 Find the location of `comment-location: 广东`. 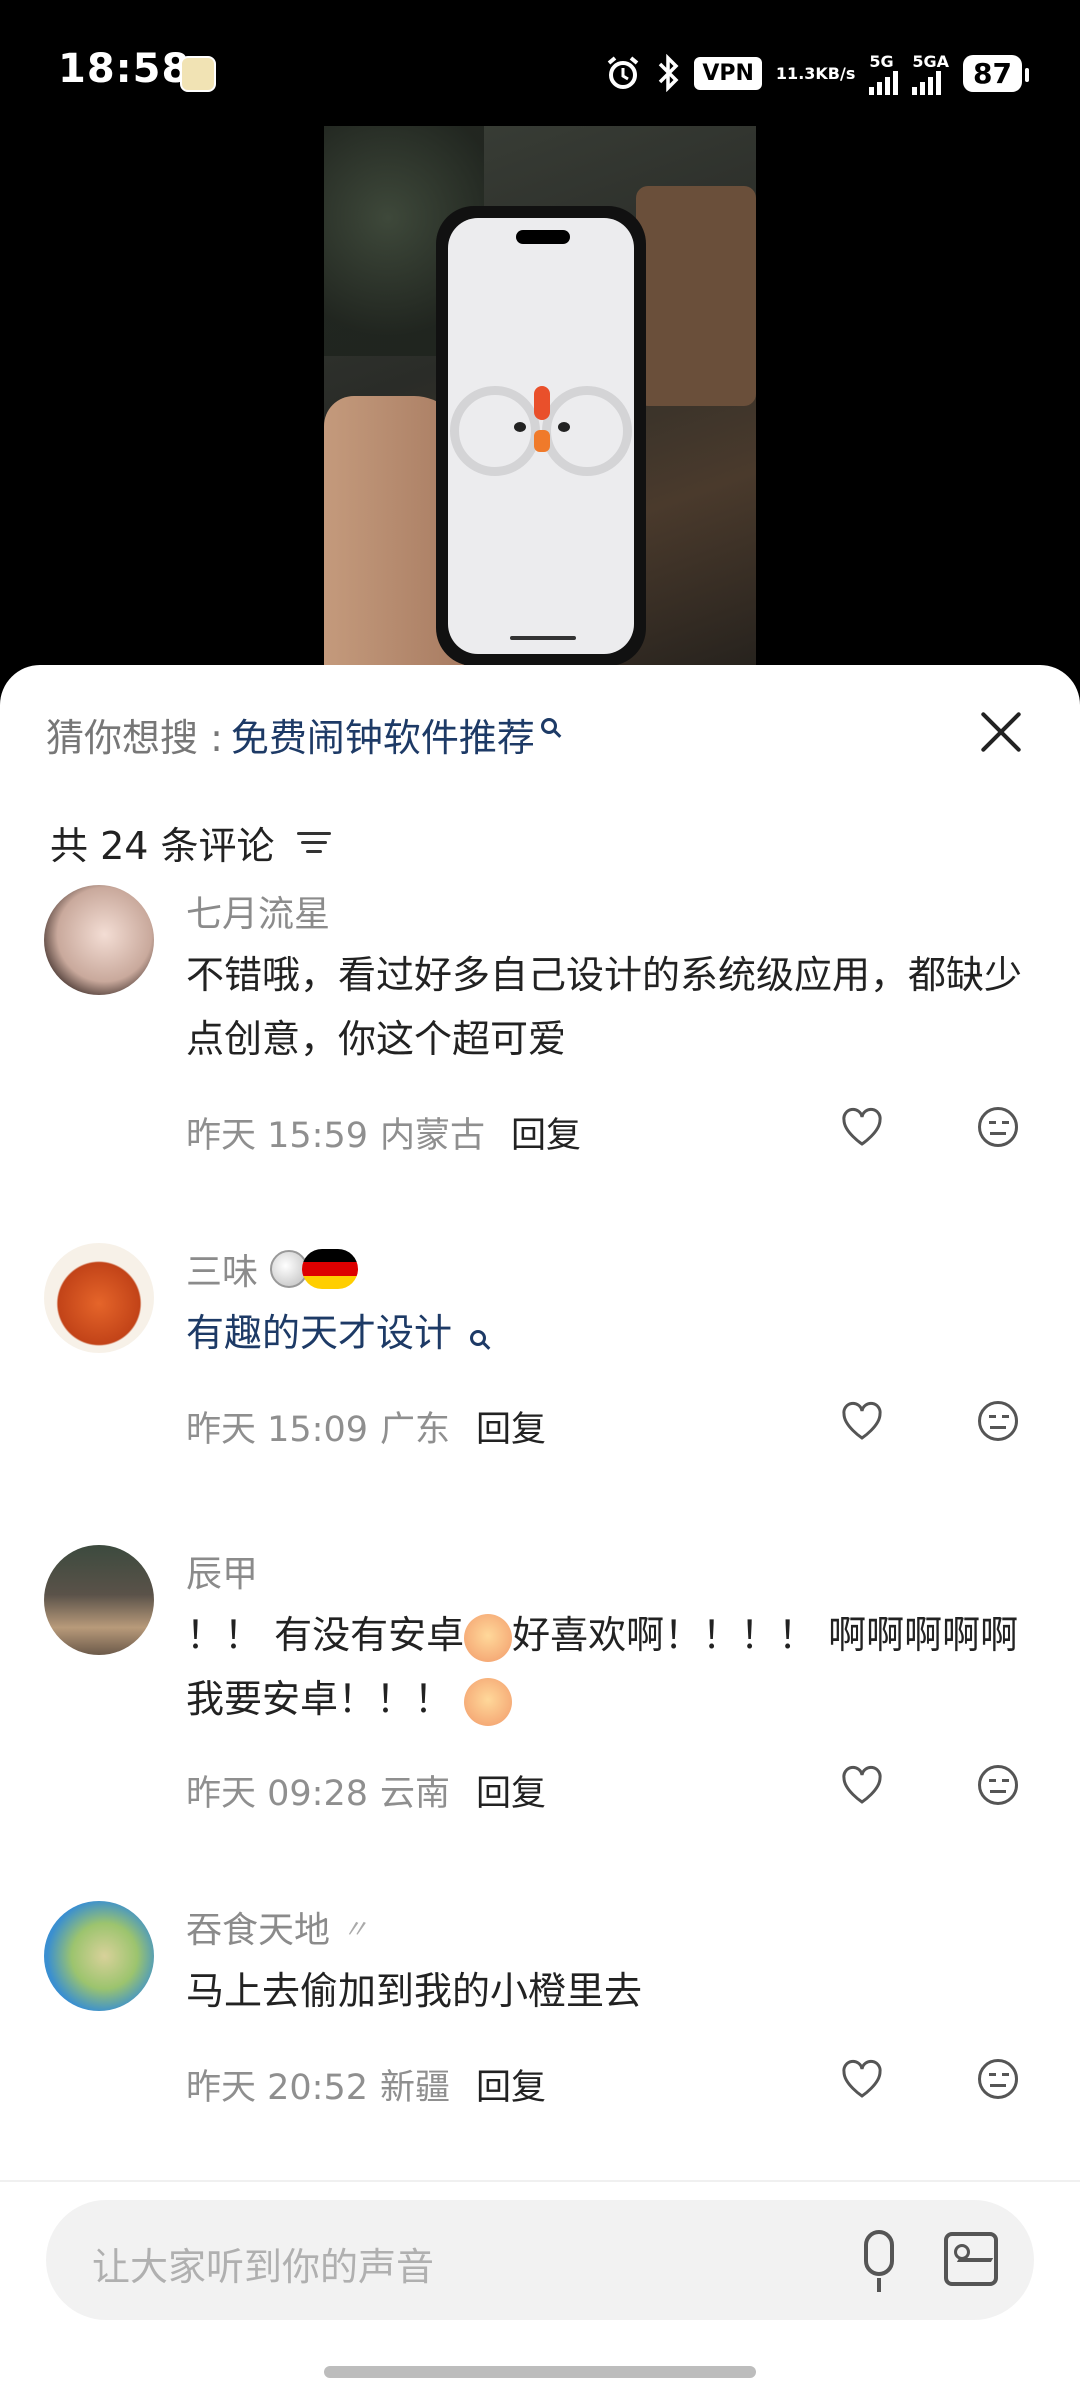

comment-location: 广东 is located at coordinates (415, 1430).